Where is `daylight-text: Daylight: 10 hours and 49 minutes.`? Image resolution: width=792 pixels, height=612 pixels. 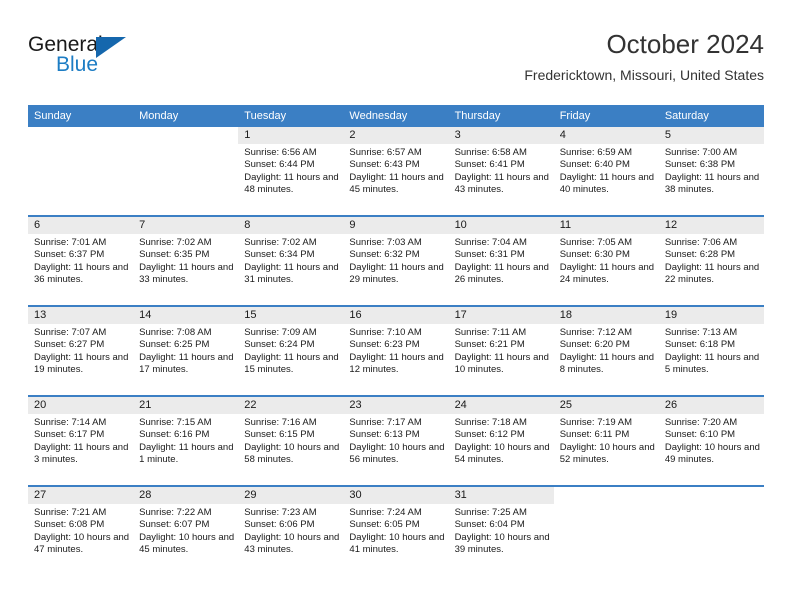 daylight-text: Daylight: 10 hours and 49 minutes. is located at coordinates (712, 453).